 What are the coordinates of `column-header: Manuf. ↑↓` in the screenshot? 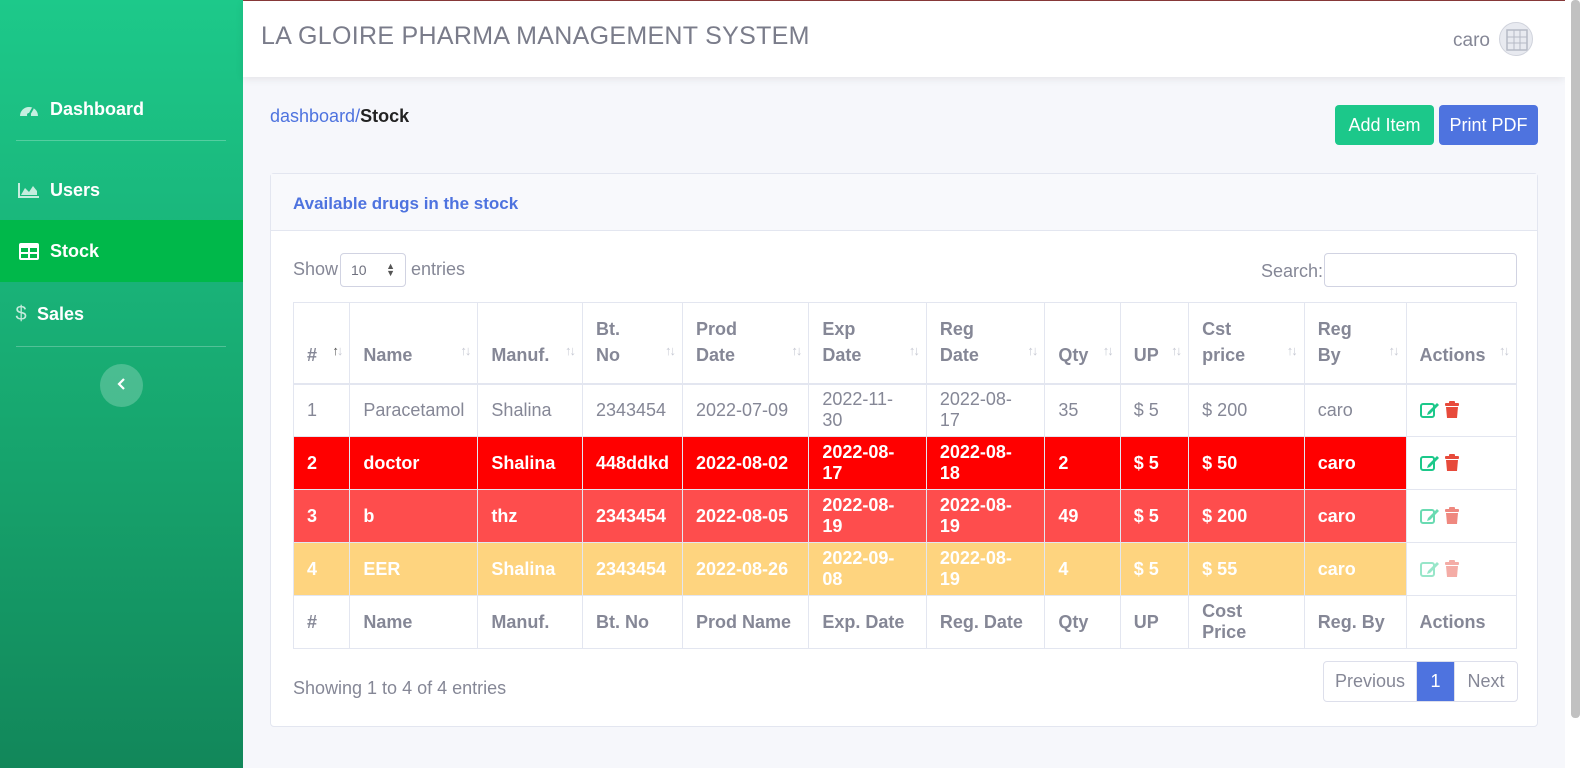 It's located at (530, 343).